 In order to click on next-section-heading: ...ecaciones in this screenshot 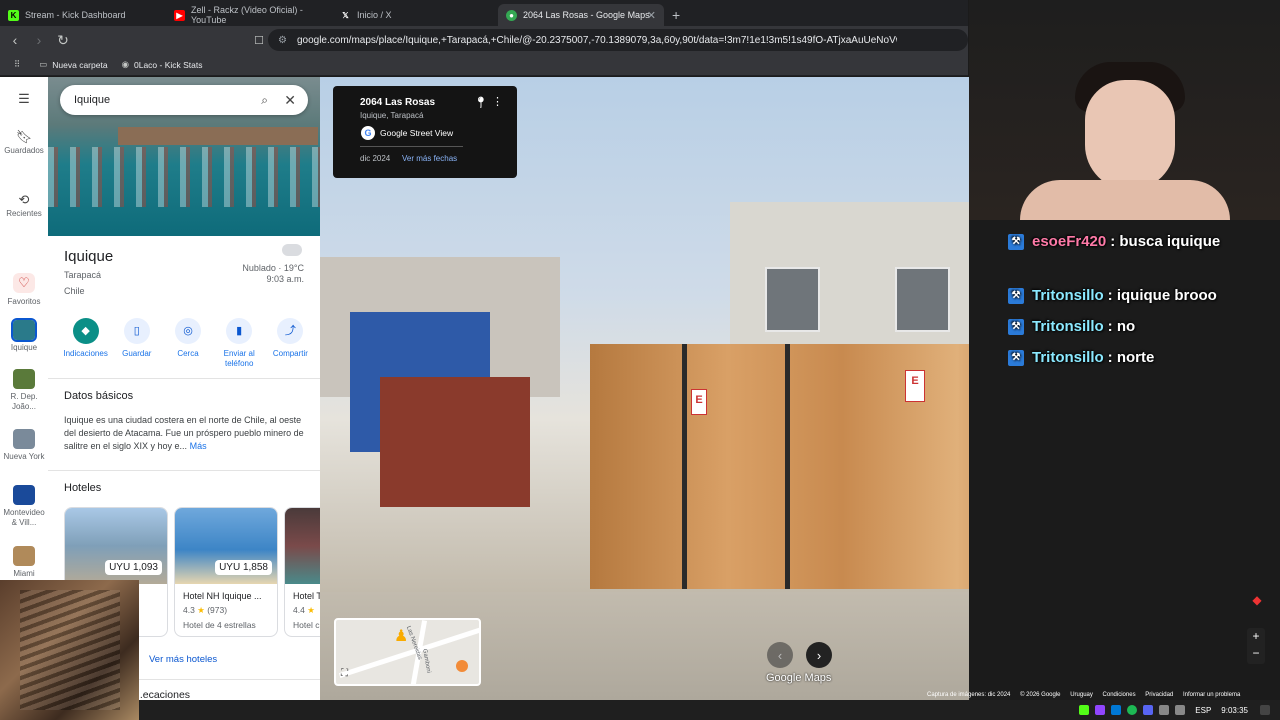, I will do `click(162, 694)`.